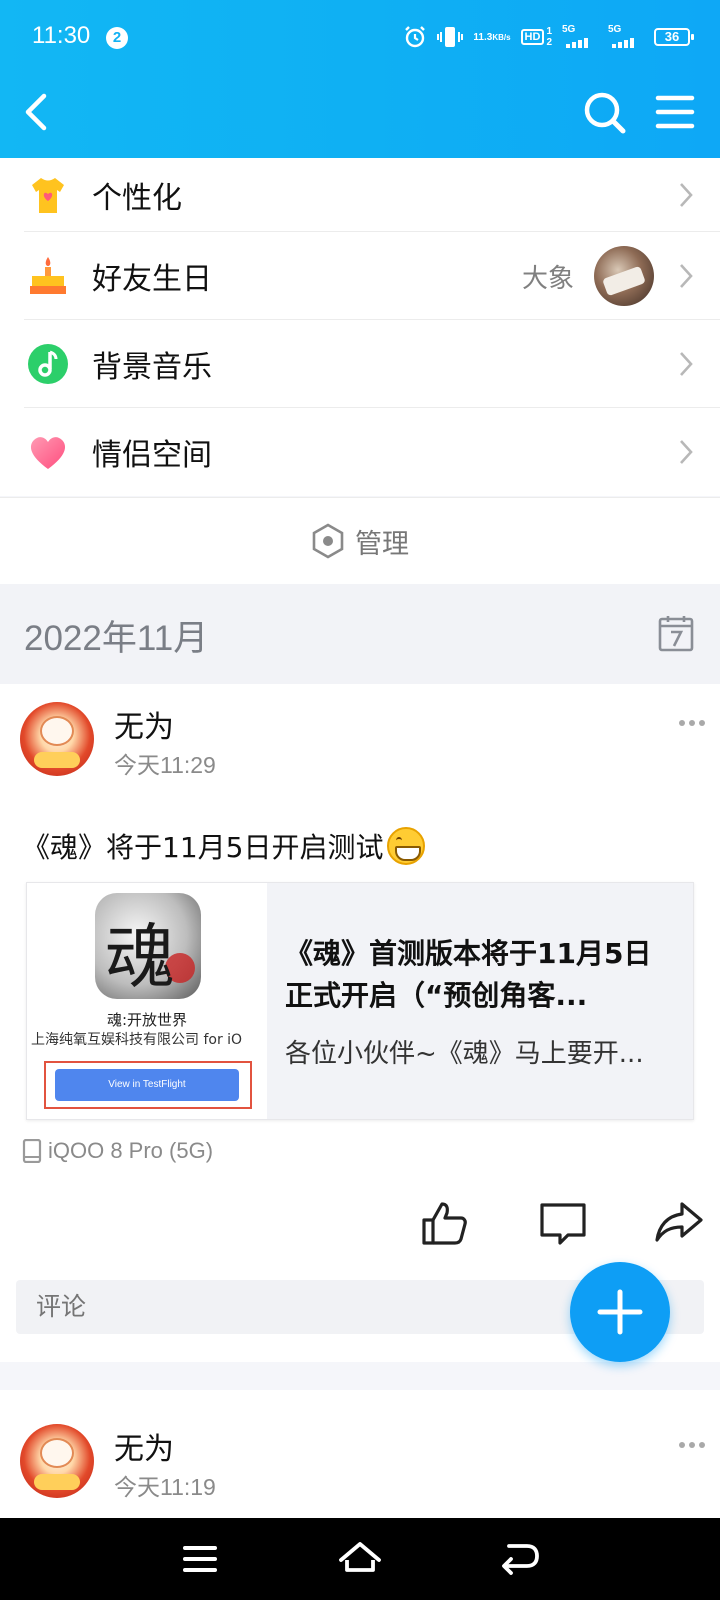 The width and height of the screenshot is (720, 1600). I want to click on manage-button: 管理, so click(360, 540).